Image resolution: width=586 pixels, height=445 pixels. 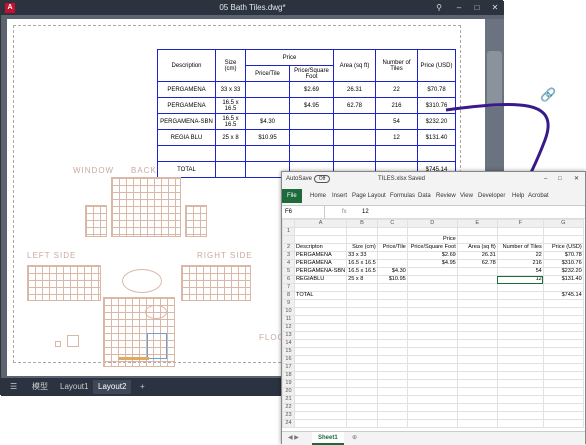 What do you see at coordinates (518, 196) in the screenshot?
I see `tab-help: Help` at bounding box center [518, 196].